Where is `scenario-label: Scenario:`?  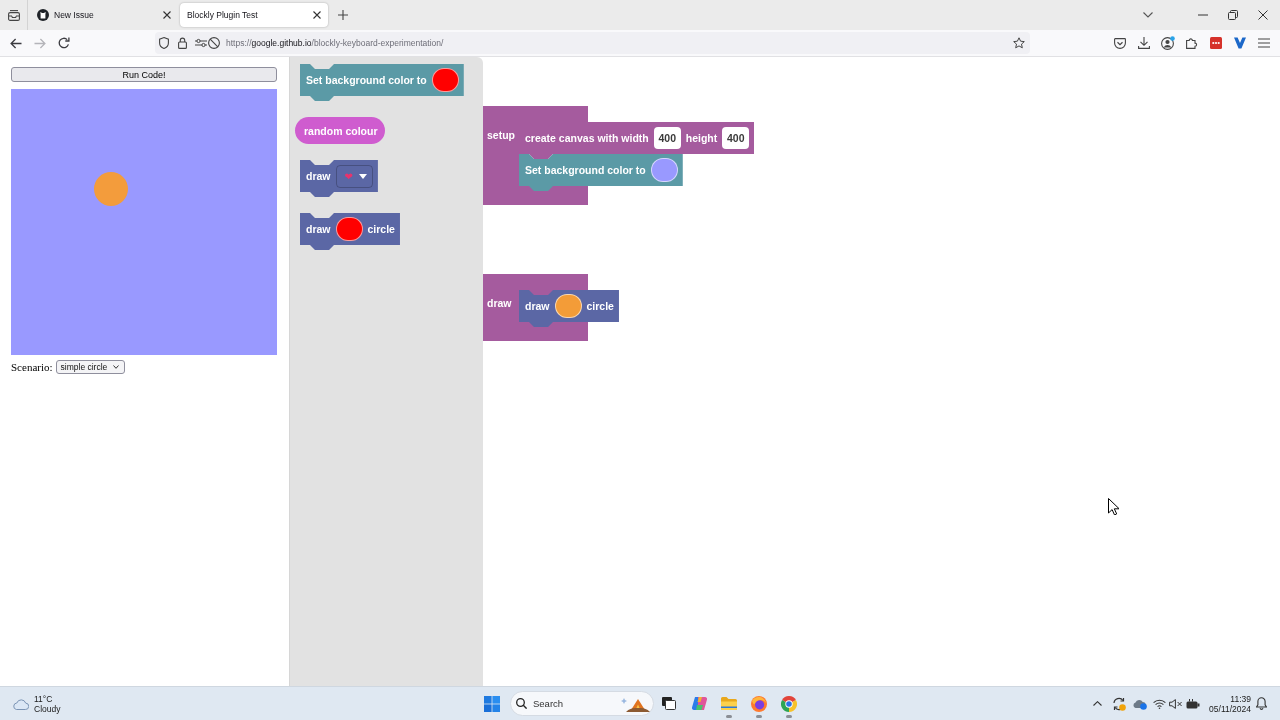
scenario-label: Scenario: is located at coordinates (32, 367).